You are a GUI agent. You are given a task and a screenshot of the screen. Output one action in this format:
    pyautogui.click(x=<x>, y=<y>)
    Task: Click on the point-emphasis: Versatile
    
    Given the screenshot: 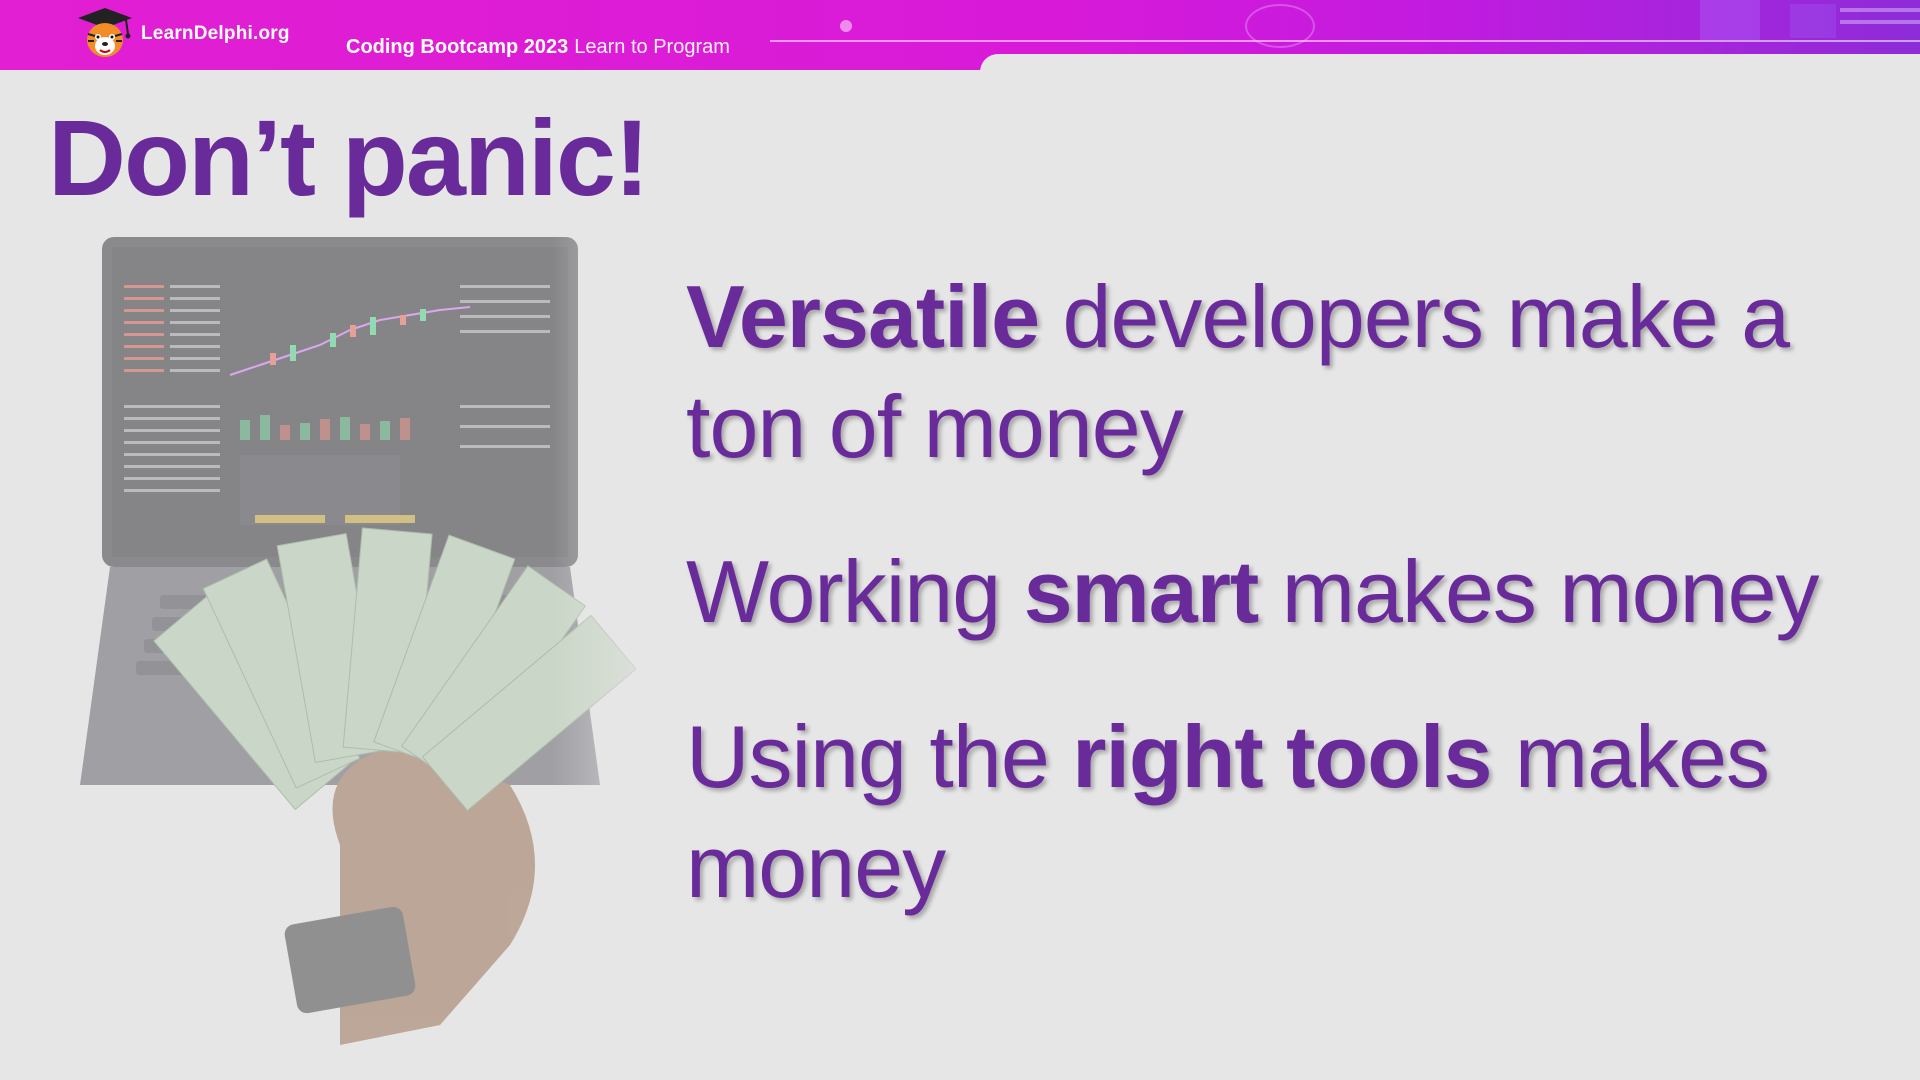 What is the action you would take?
    pyautogui.click(x=863, y=316)
    